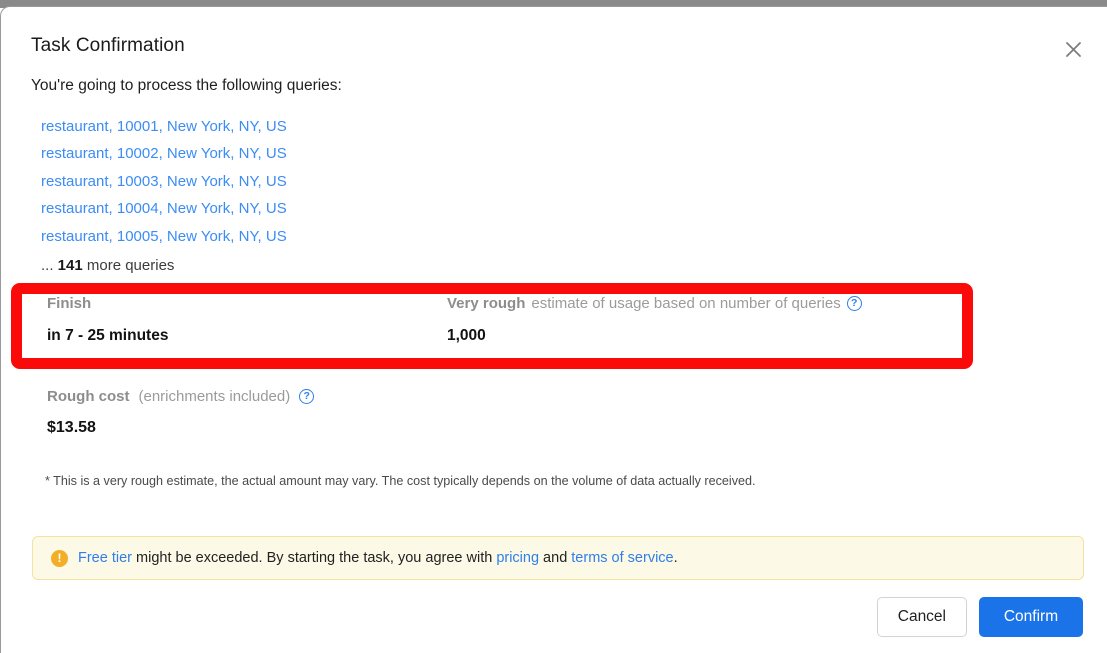  What do you see at coordinates (675, 558) in the screenshot?
I see `notice-text-end: .` at bounding box center [675, 558].